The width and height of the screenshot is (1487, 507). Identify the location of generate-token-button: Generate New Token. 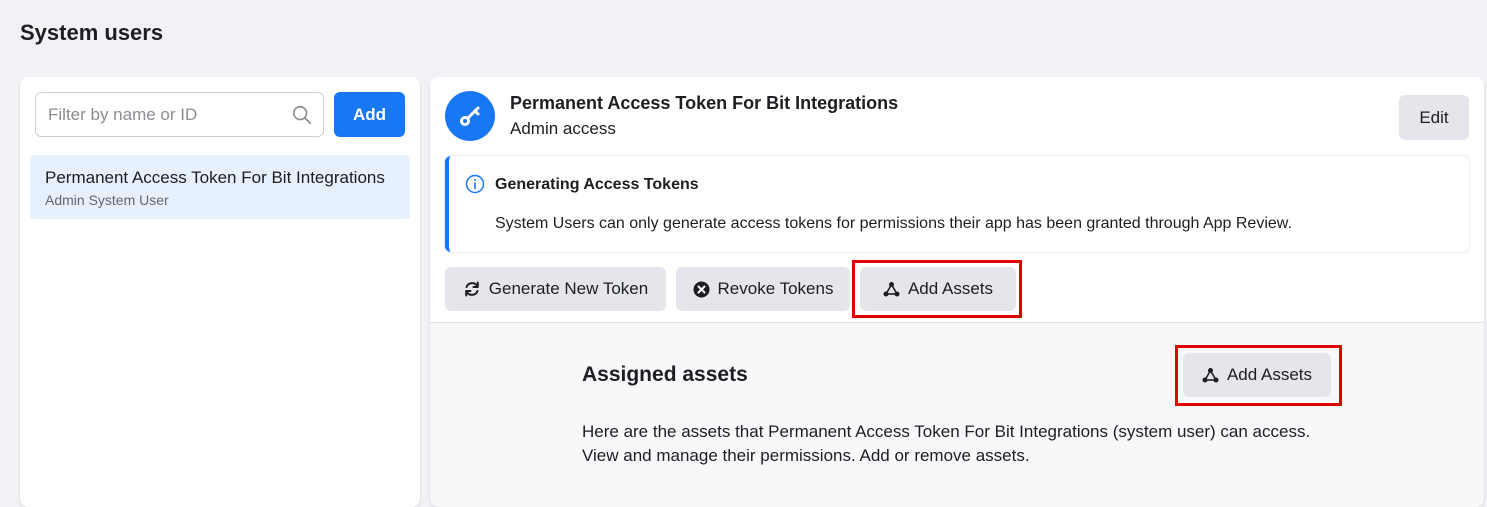
(555, 289).